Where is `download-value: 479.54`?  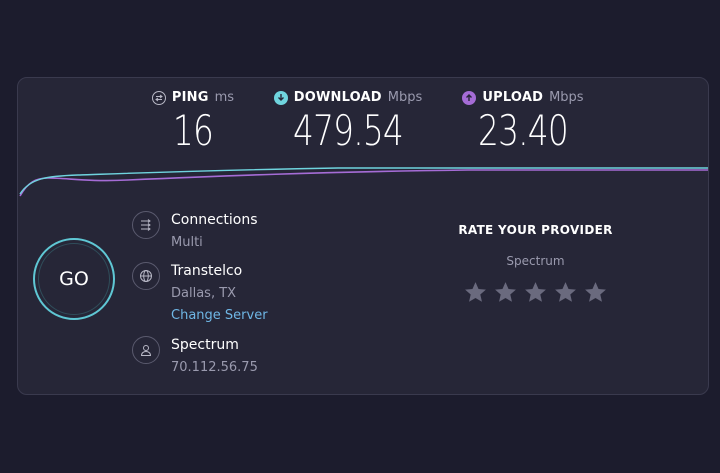
download-value: 479.54 is located at coordinates (348, 130).